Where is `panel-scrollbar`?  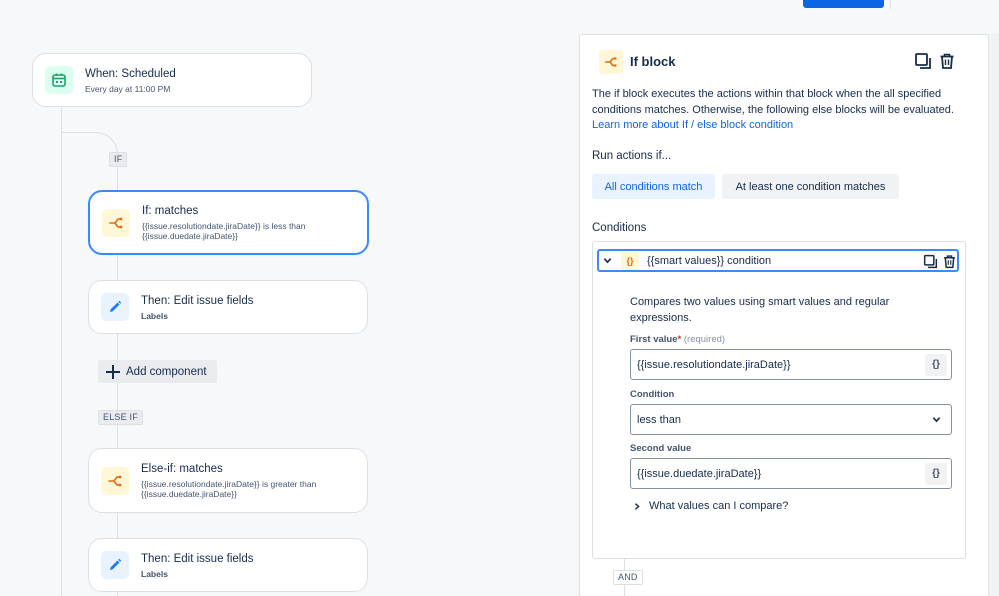
panel-scrollbar is located at coordinates (993, 315).